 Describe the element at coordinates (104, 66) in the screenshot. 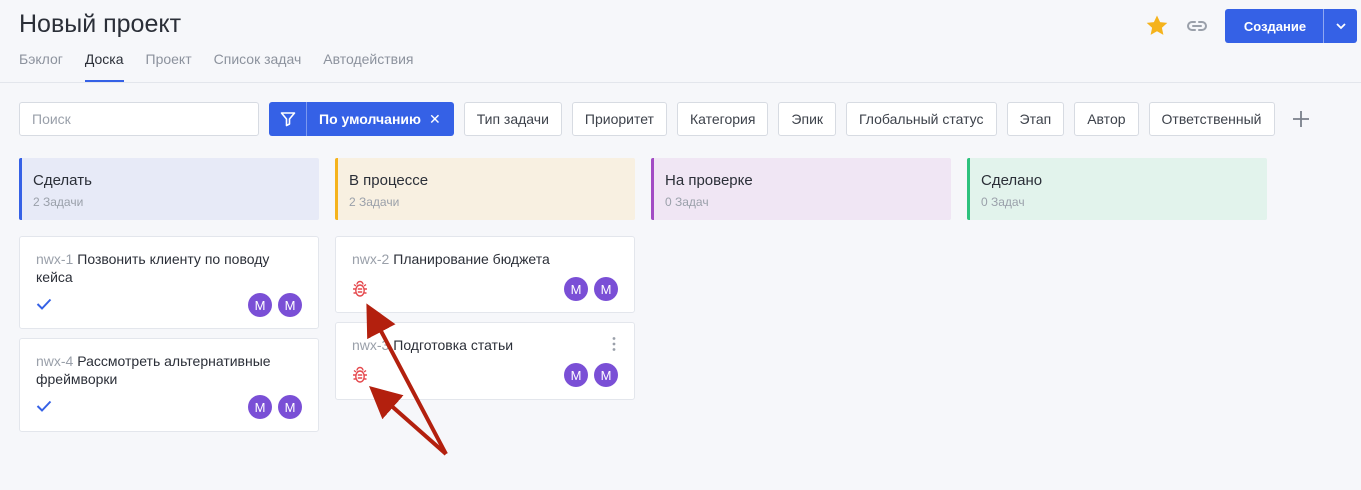

I see `tab-board: Доска` at that location.